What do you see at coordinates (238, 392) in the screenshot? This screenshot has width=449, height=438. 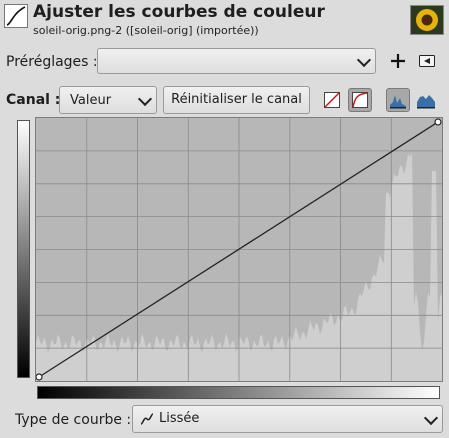 I see `output-gradient-bar` at bounding box center [238, 392].